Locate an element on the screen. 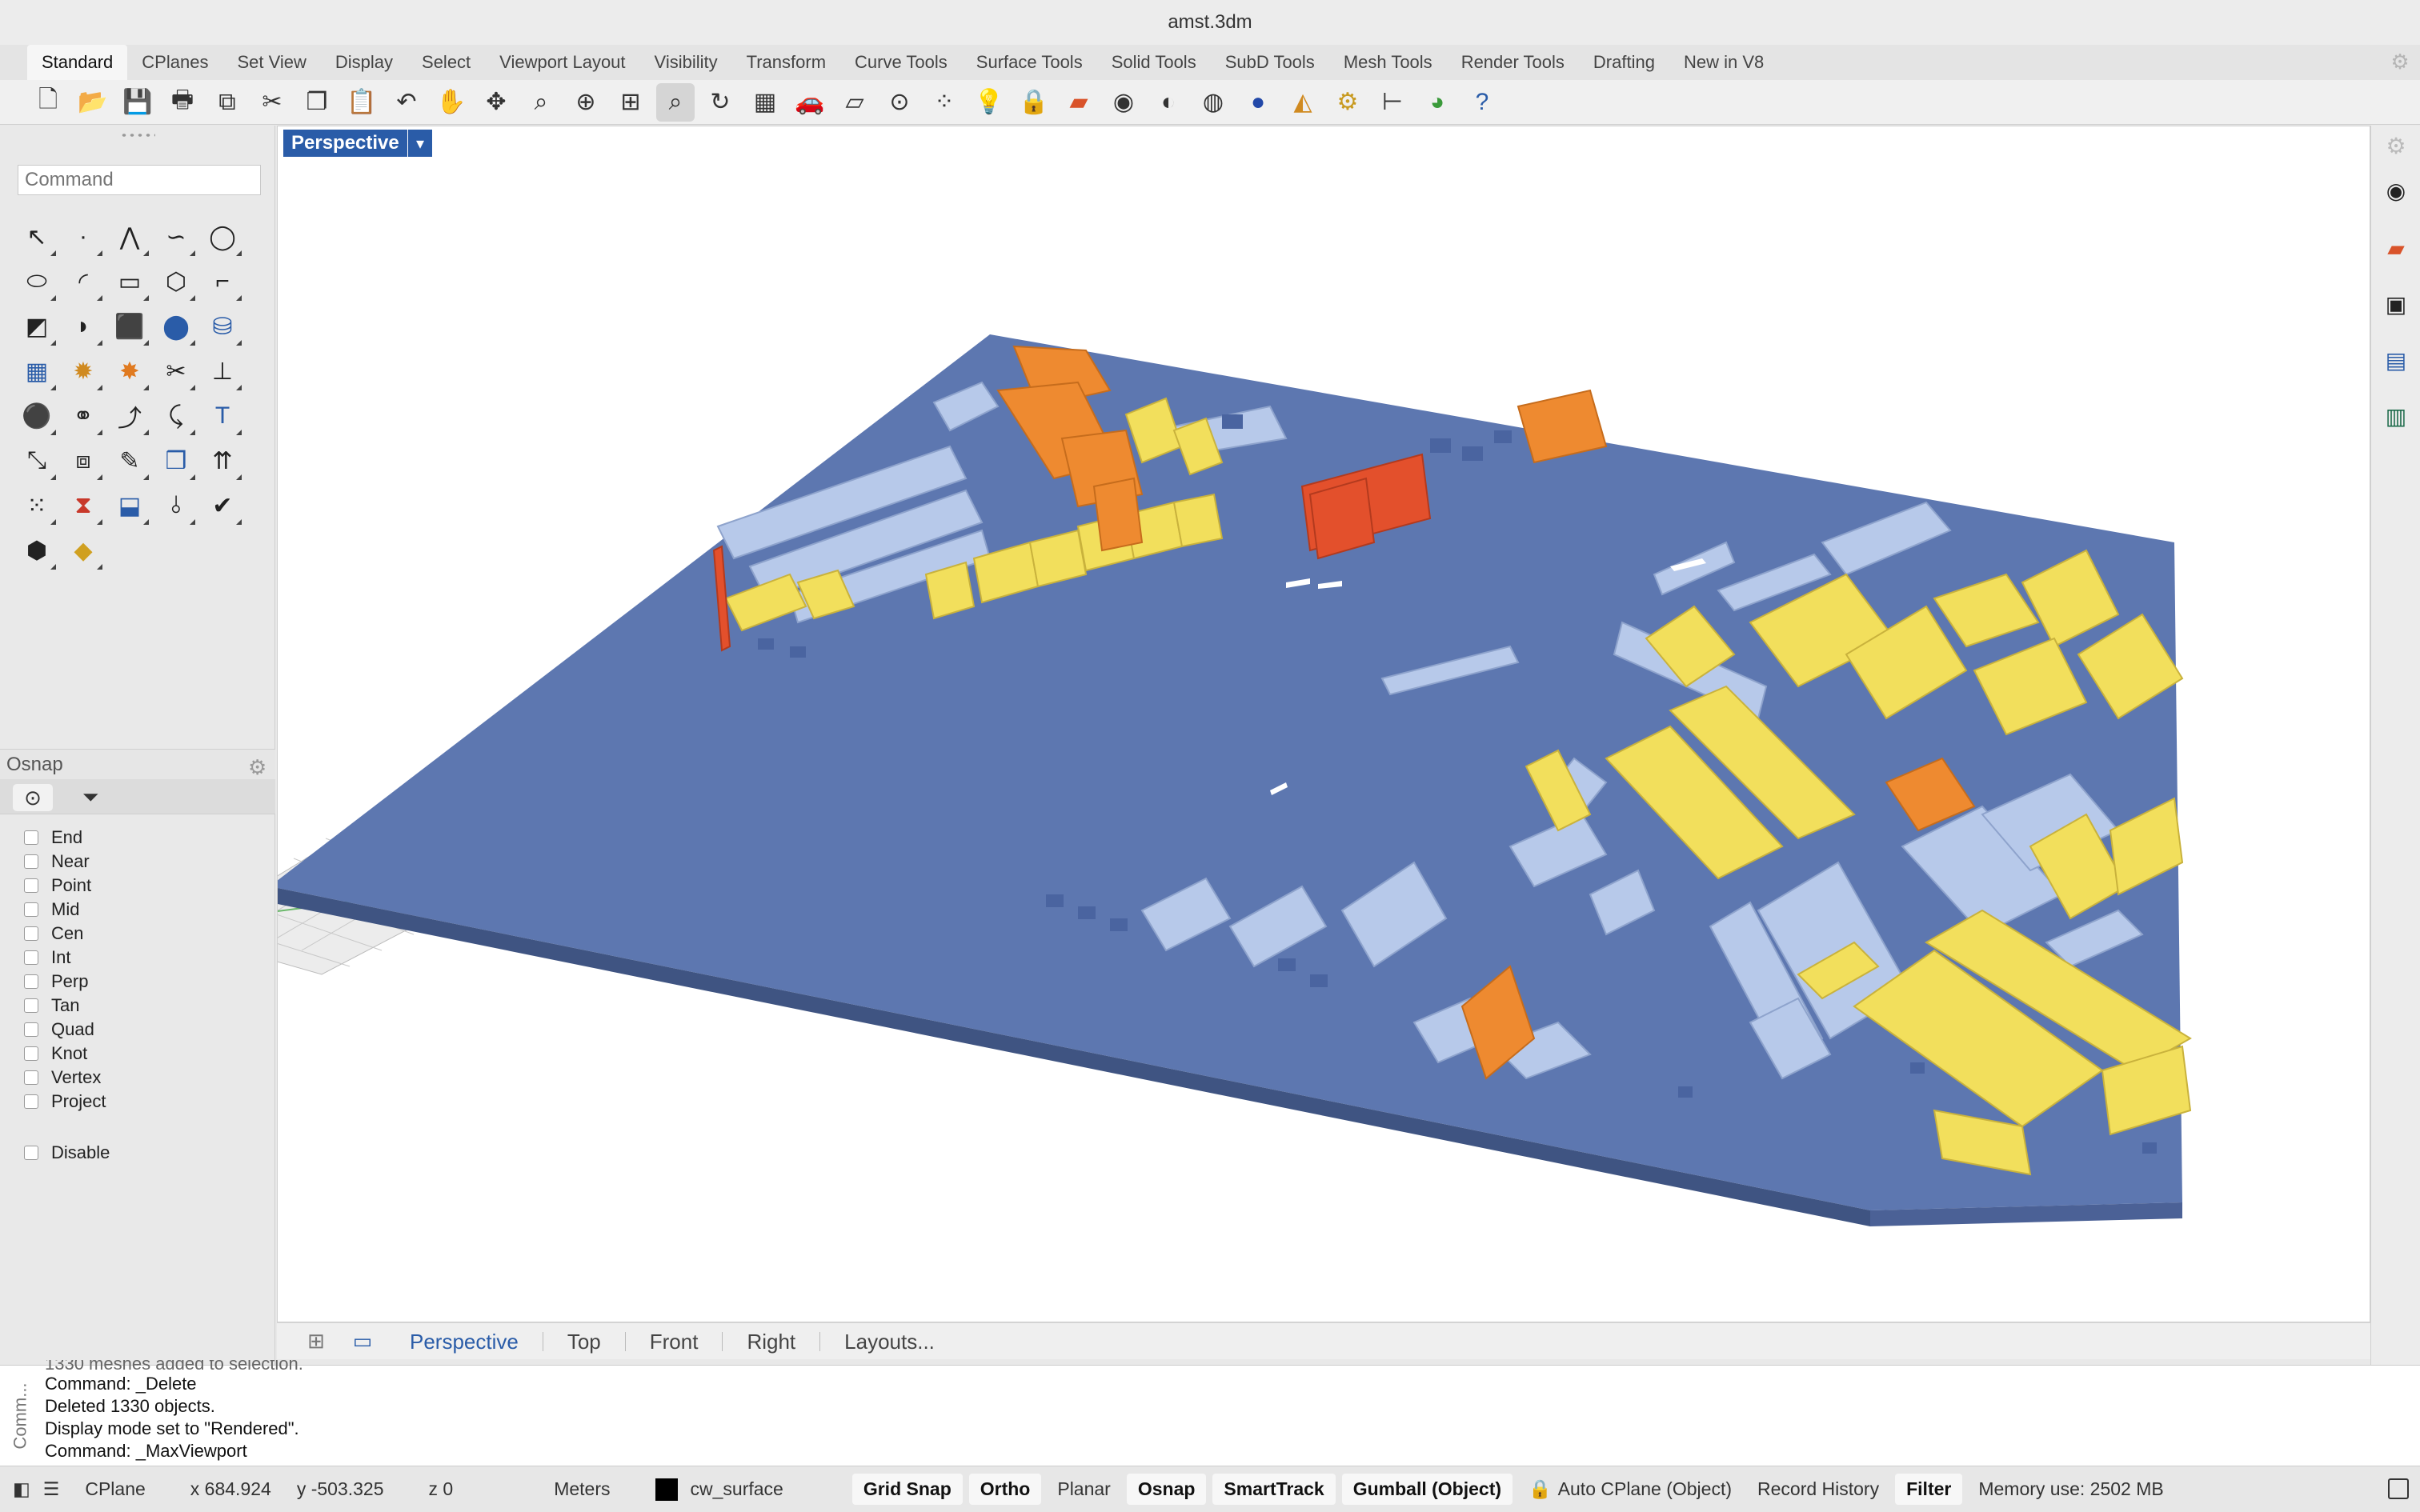  box-icon: ⬛ is located at coordinates (129, 326).